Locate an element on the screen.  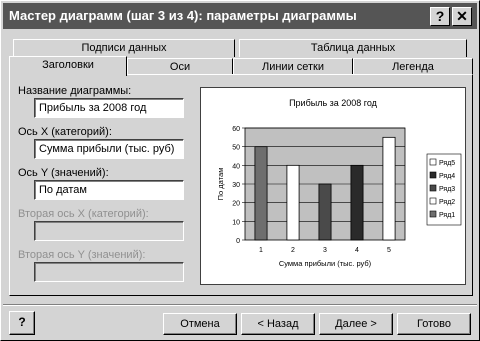
x-tick-label: 3 is located at coordinates (325, 250).